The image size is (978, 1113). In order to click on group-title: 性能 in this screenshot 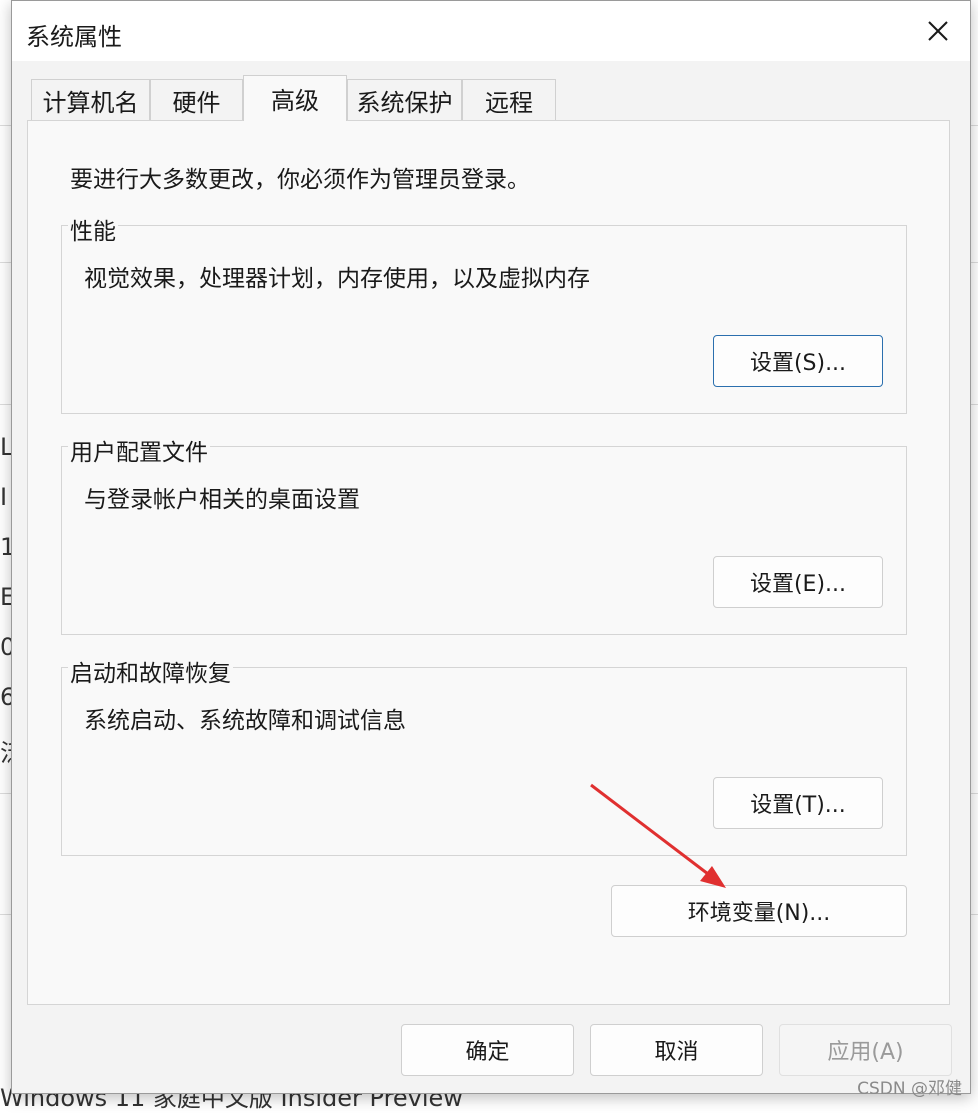, I will do `click(93, 229)`.